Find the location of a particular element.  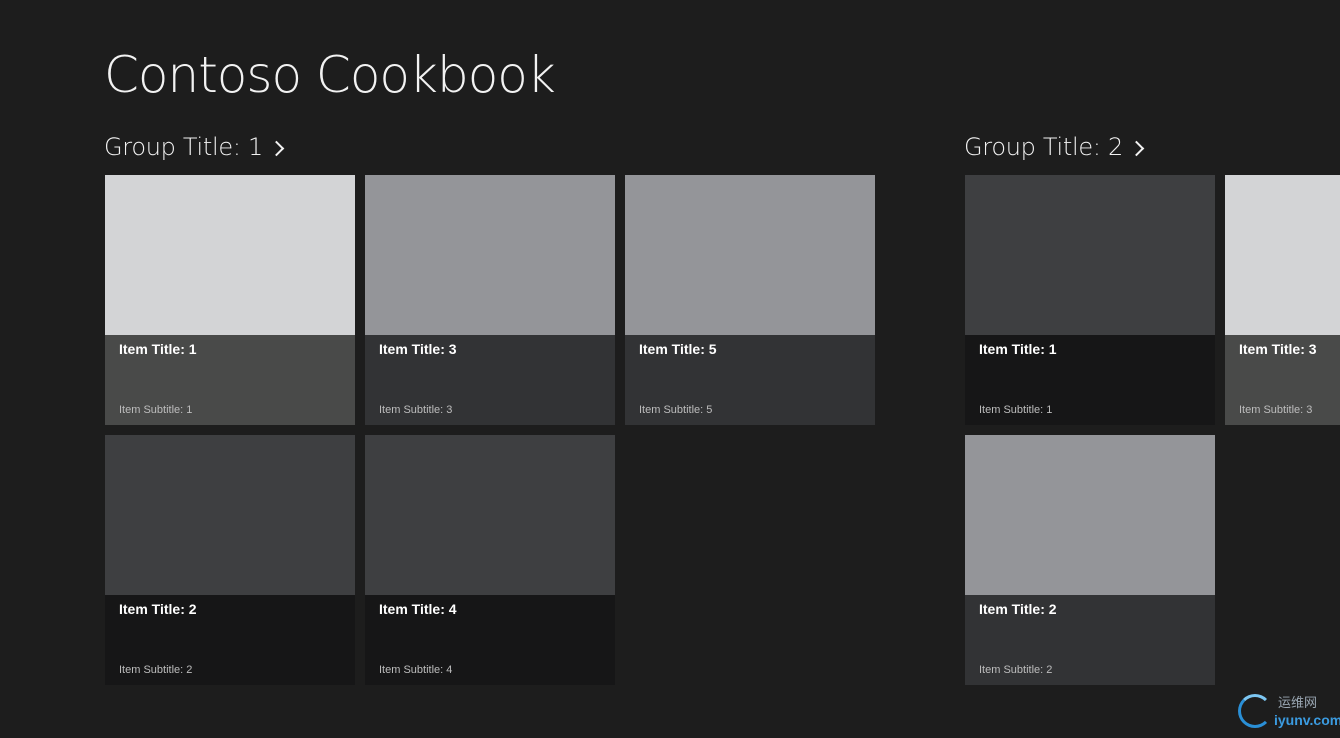

watermark-domain: iyunv.com is located at coordinates (1307, 720).